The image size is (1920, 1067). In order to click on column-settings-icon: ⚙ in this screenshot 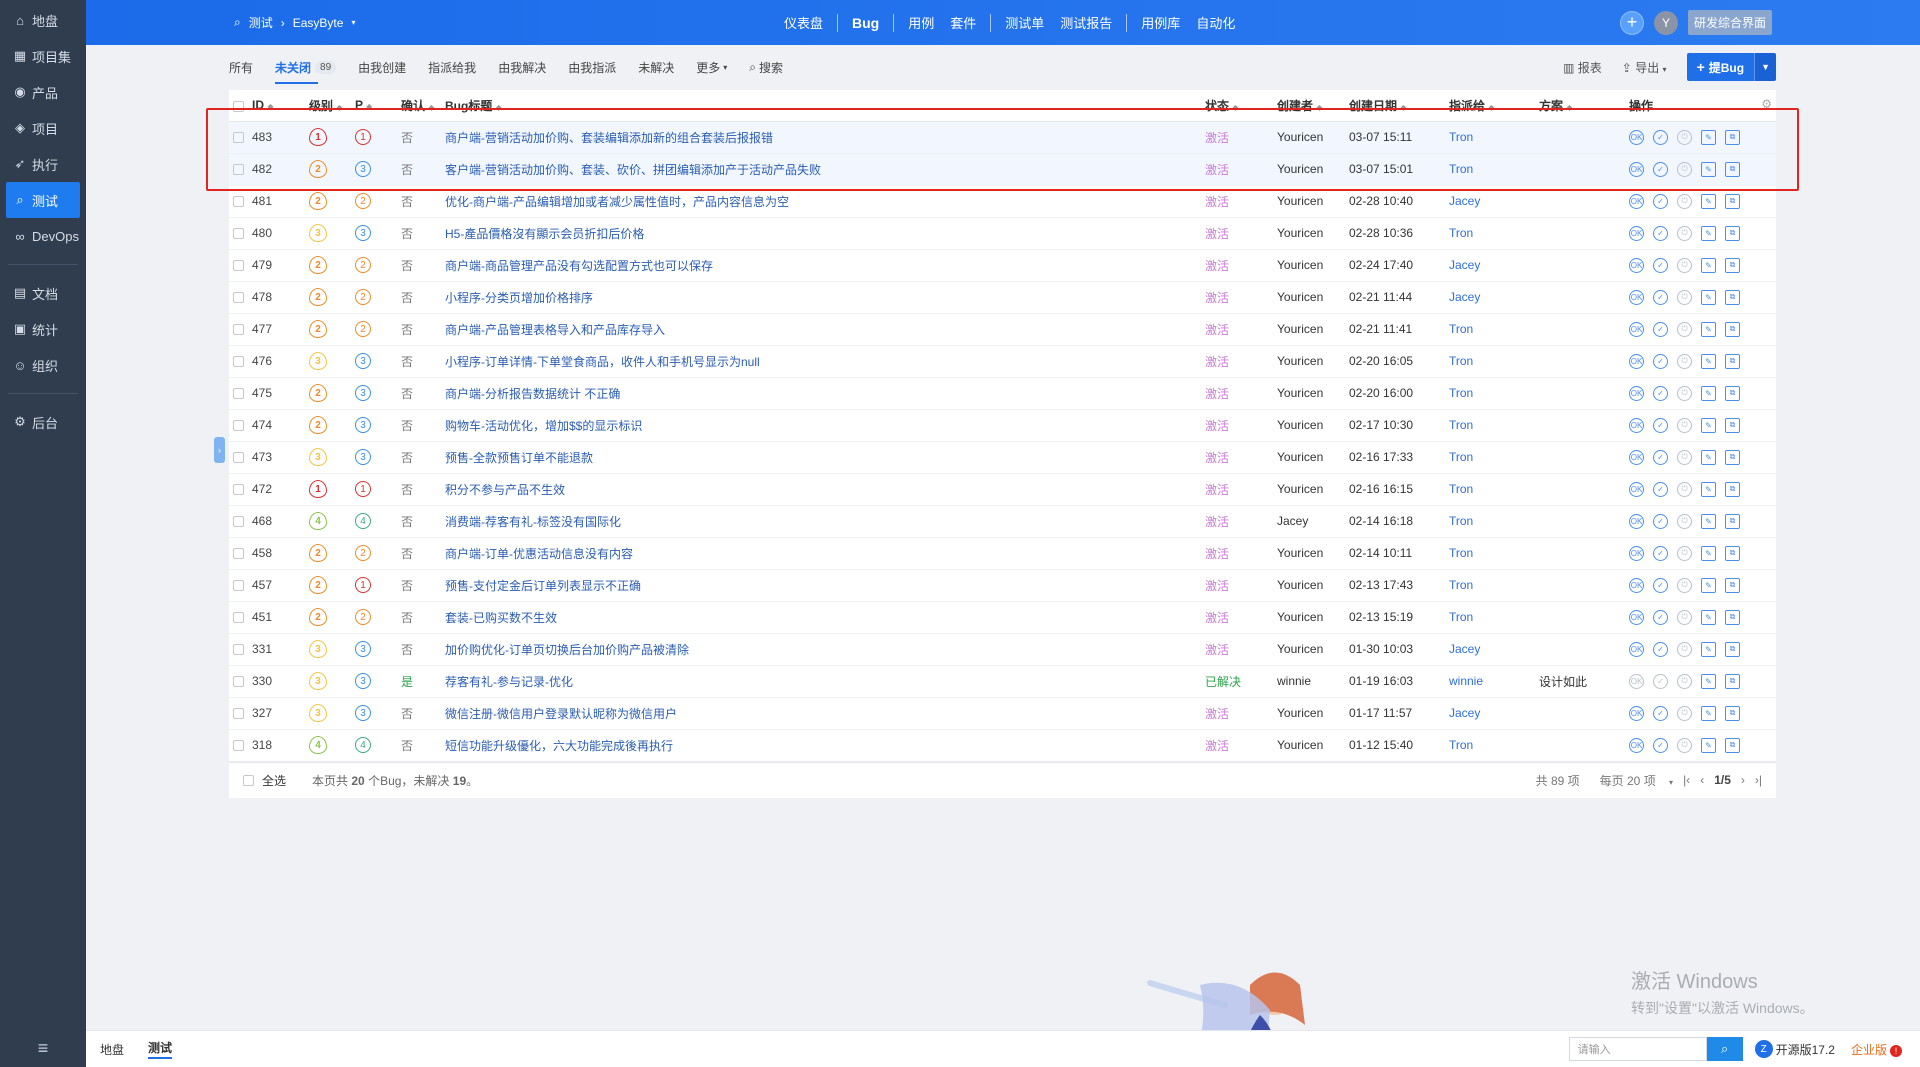, I will do `click(1766, 104)`.